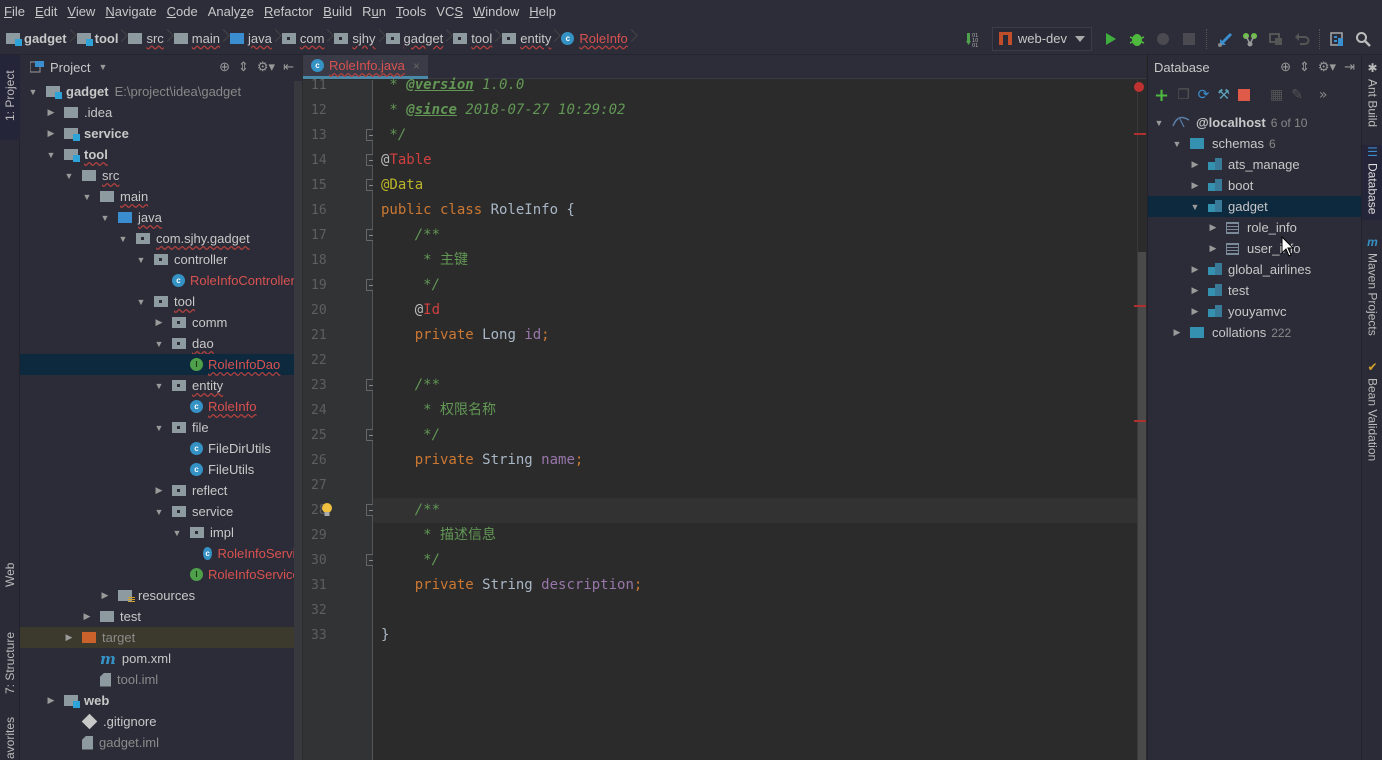 This screenshot has height=760, width=1382. What do you see at coordinates (130, 11) in the screenshot?
I see `menu-navigate: Navigate` at bounding box center [130, 11].